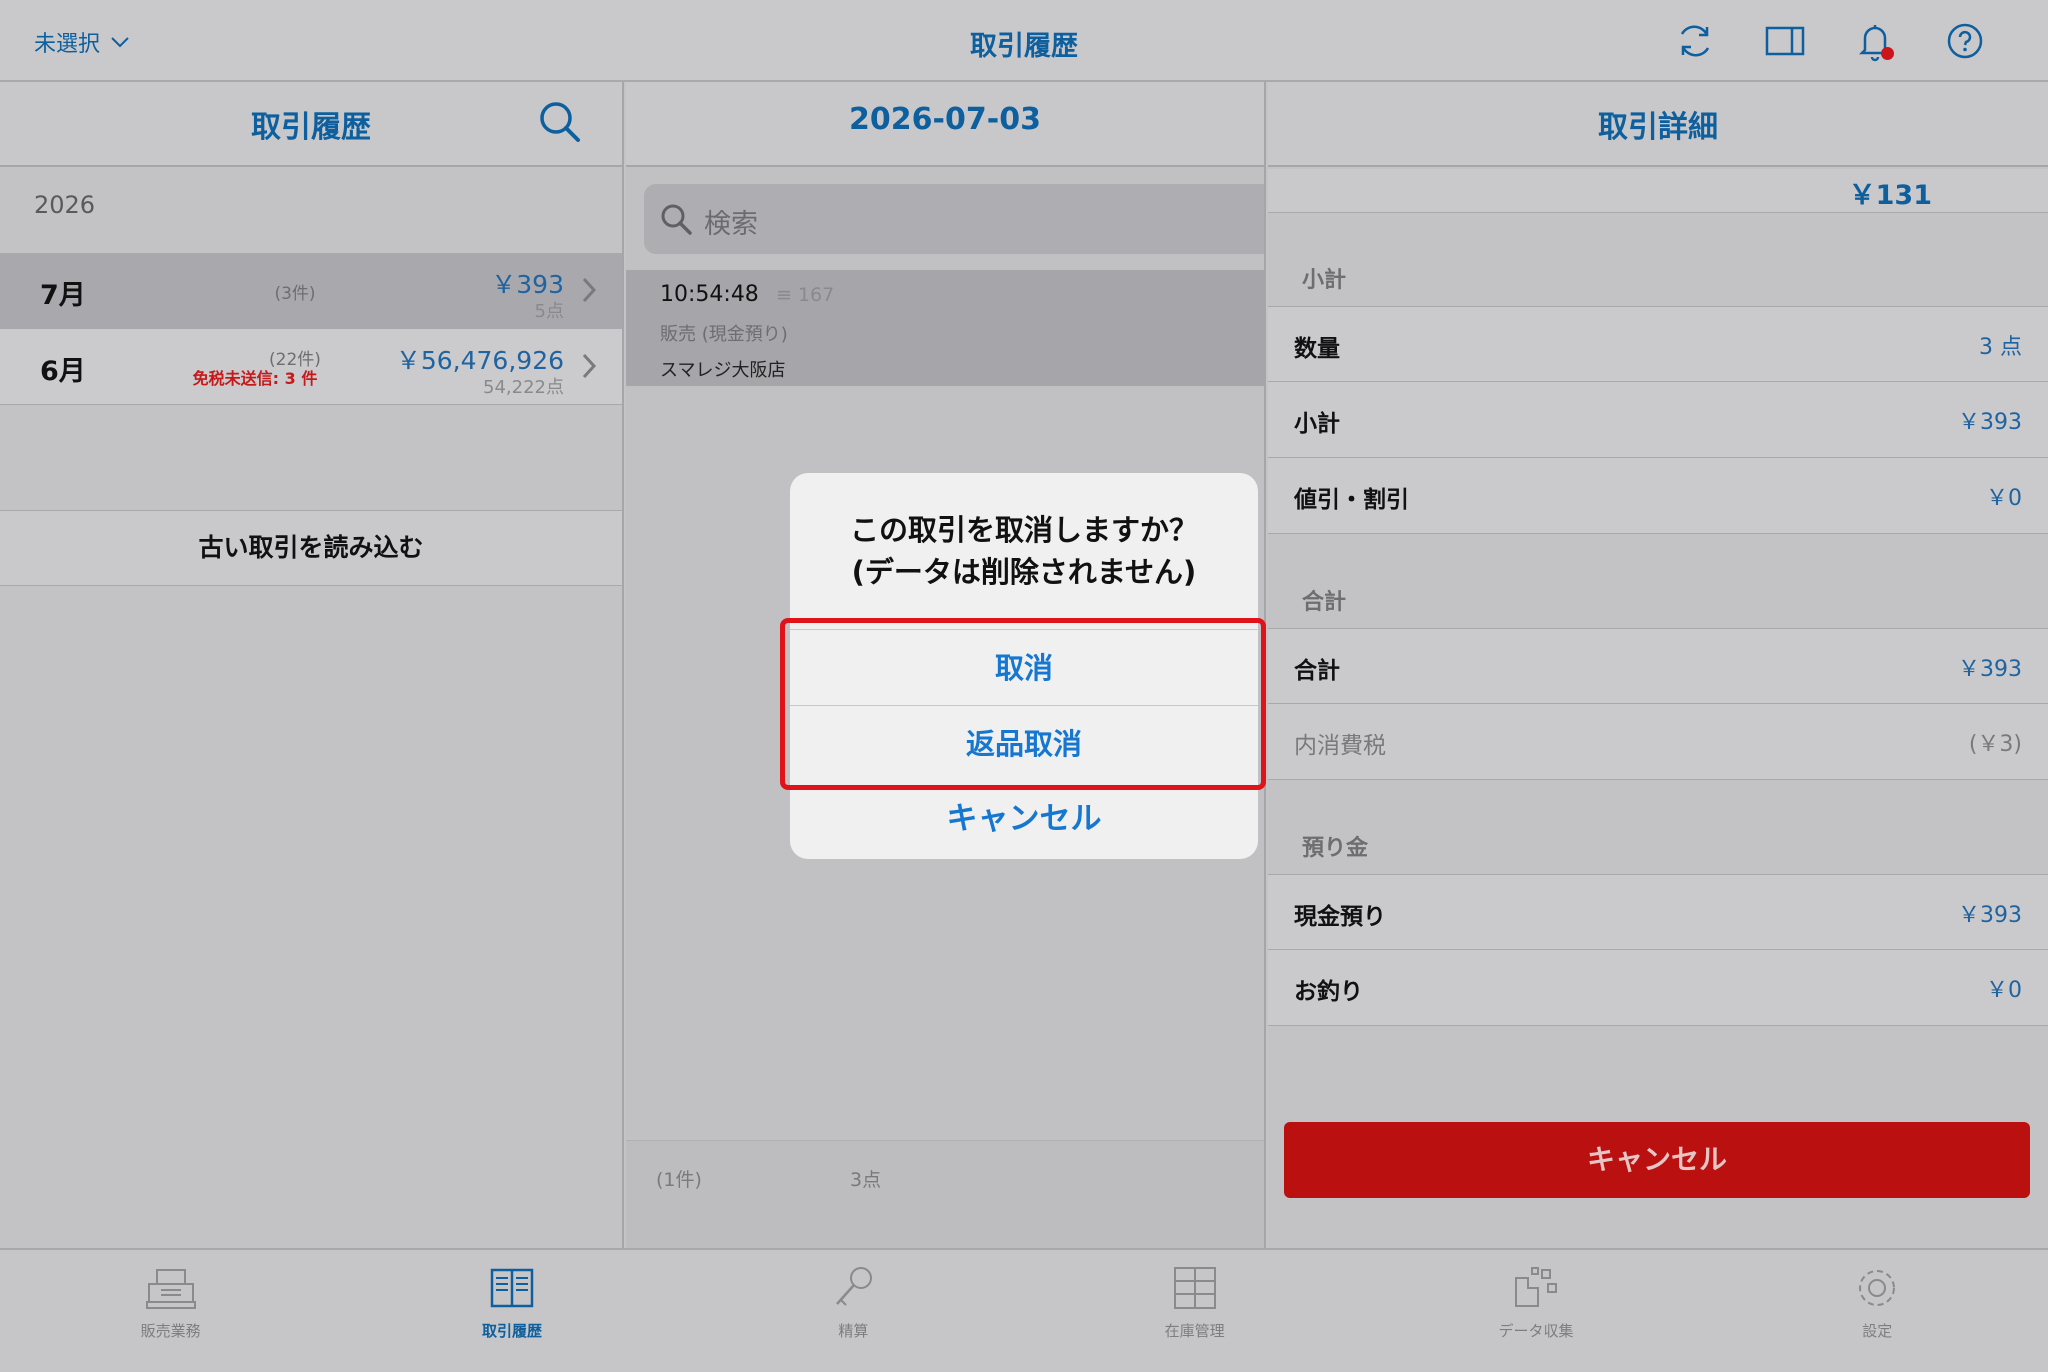 The width and height of the screenshot is (2048, 1372). What do you see at coordinates (679, 1180) in the screenshot?
I see `transaction-count: (1件)` at bounding box center [679, 1180].